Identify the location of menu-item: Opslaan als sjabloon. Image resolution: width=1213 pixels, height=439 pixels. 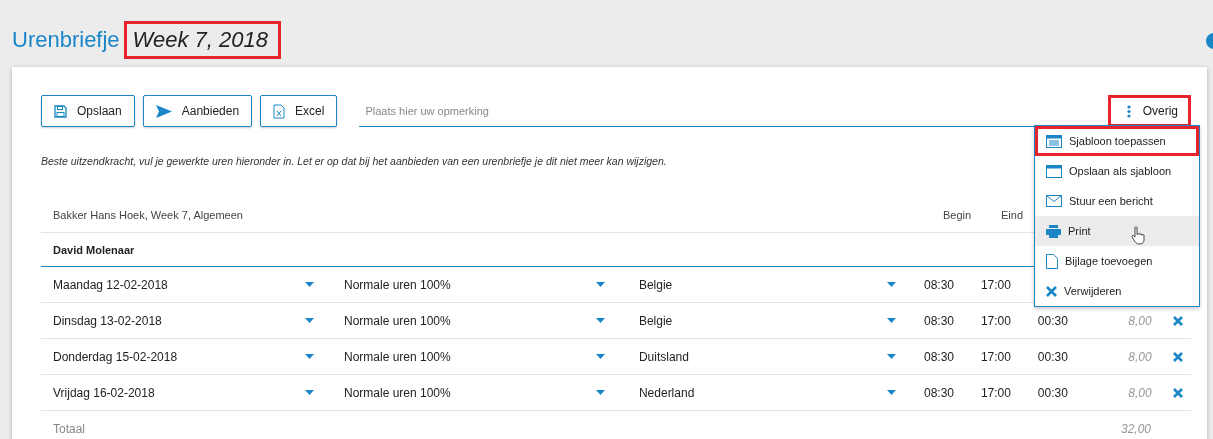
(1117, 171).